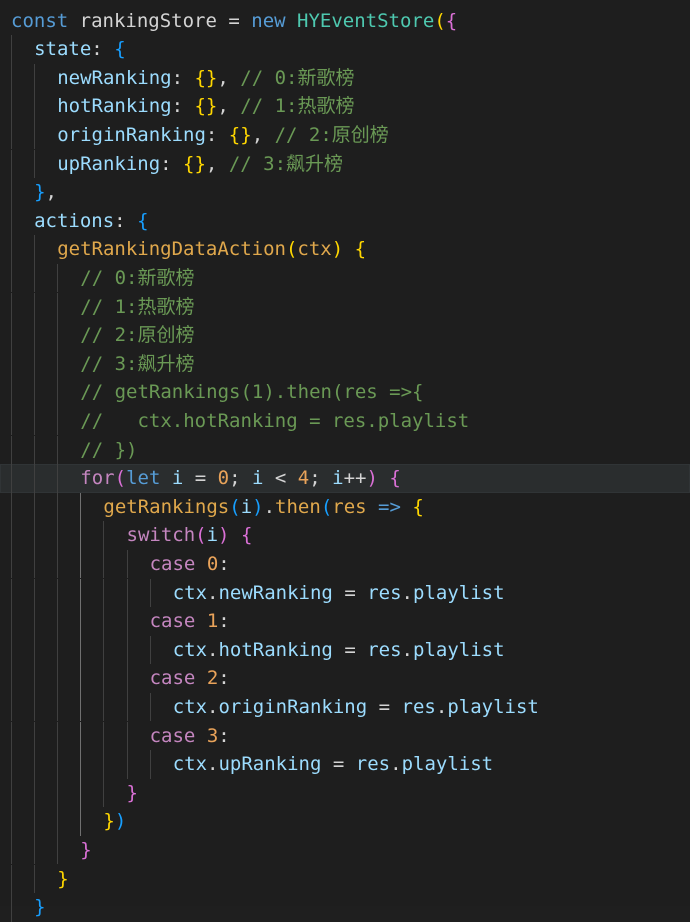  I want to click on code-line: switch(i) {, so click(345, 535).